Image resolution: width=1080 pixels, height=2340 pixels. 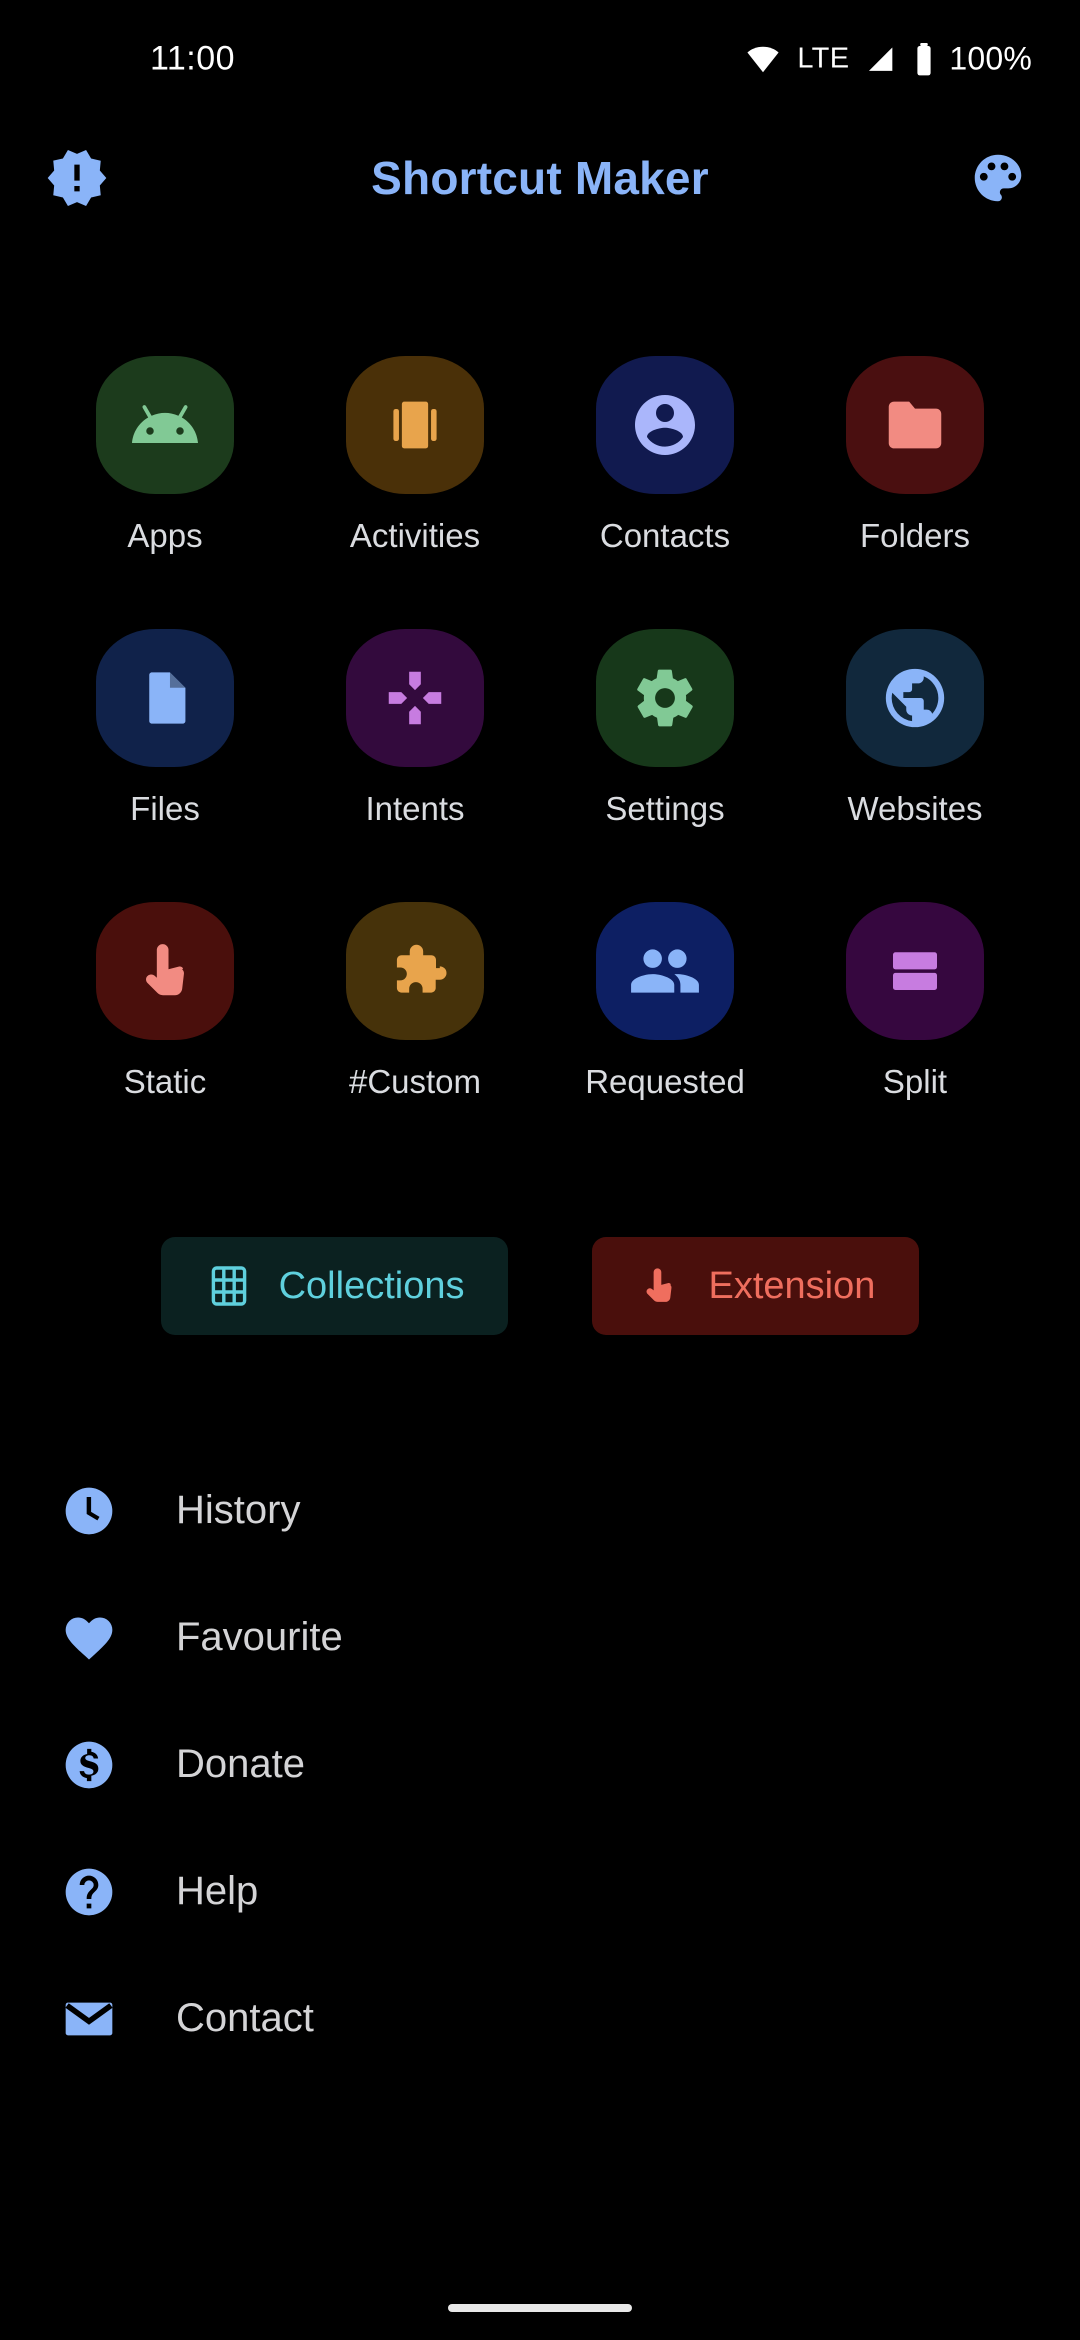 What do you see at coordinates (165, 535) in the screenshot?
I see `grid-tile-label: Apps` at bounding box center [165, 535].